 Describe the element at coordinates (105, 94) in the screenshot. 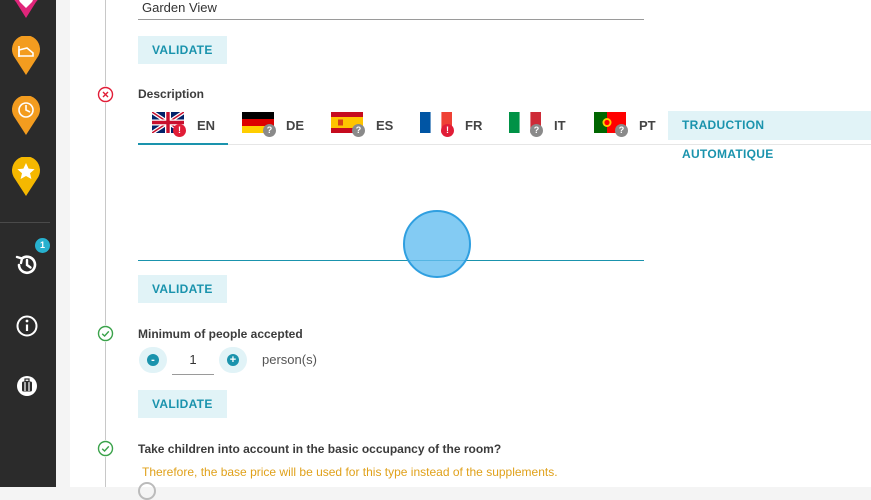

I see `error-status-icon` at that location.